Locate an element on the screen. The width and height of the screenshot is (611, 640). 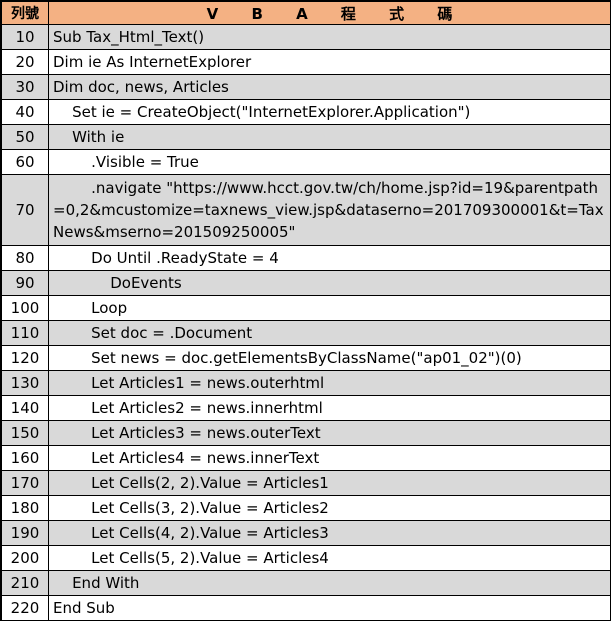
table-row: 110 Set doc = .Document is located at coordinates (306, 333).